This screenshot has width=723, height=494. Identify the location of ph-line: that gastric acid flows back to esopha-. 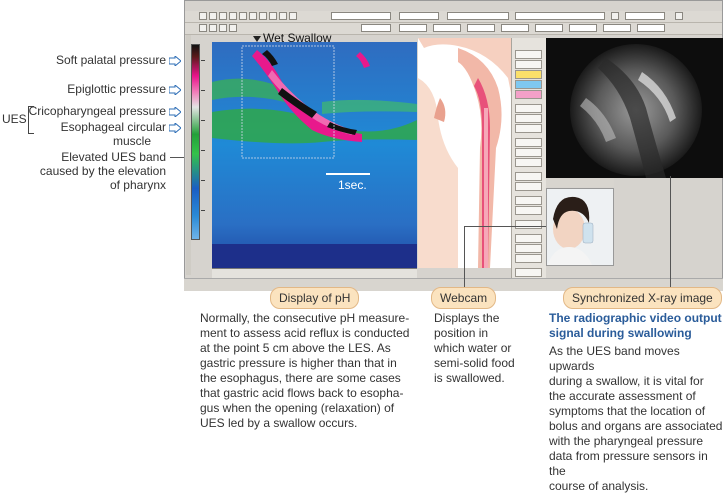
(302, 393).